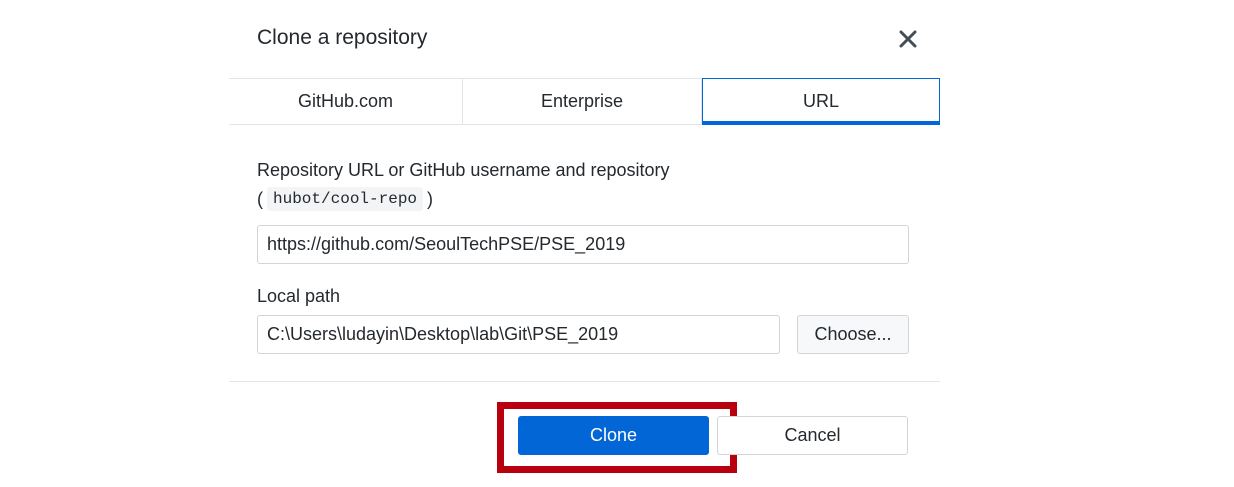 The height and width of the screenshot is (487, 1234). I want to click on footer-divider, so click(584, 381).